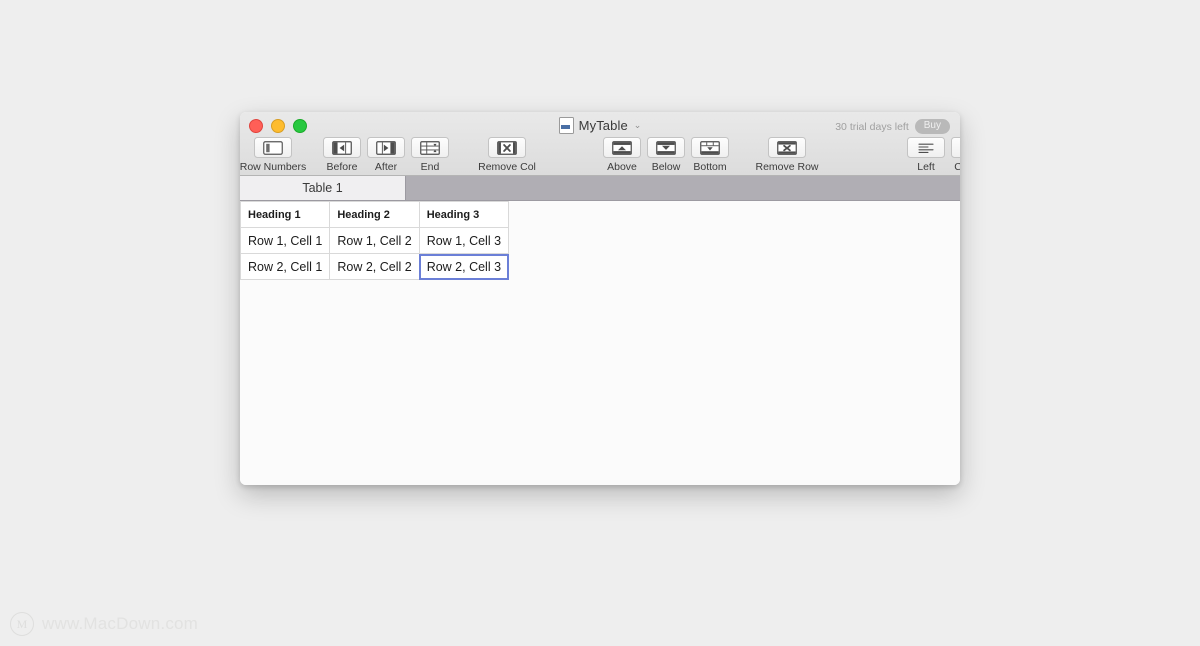 This screenshot has height=646, width=1200. I want to click on watermark-text: www.MacDown.com, so click(120, 623).